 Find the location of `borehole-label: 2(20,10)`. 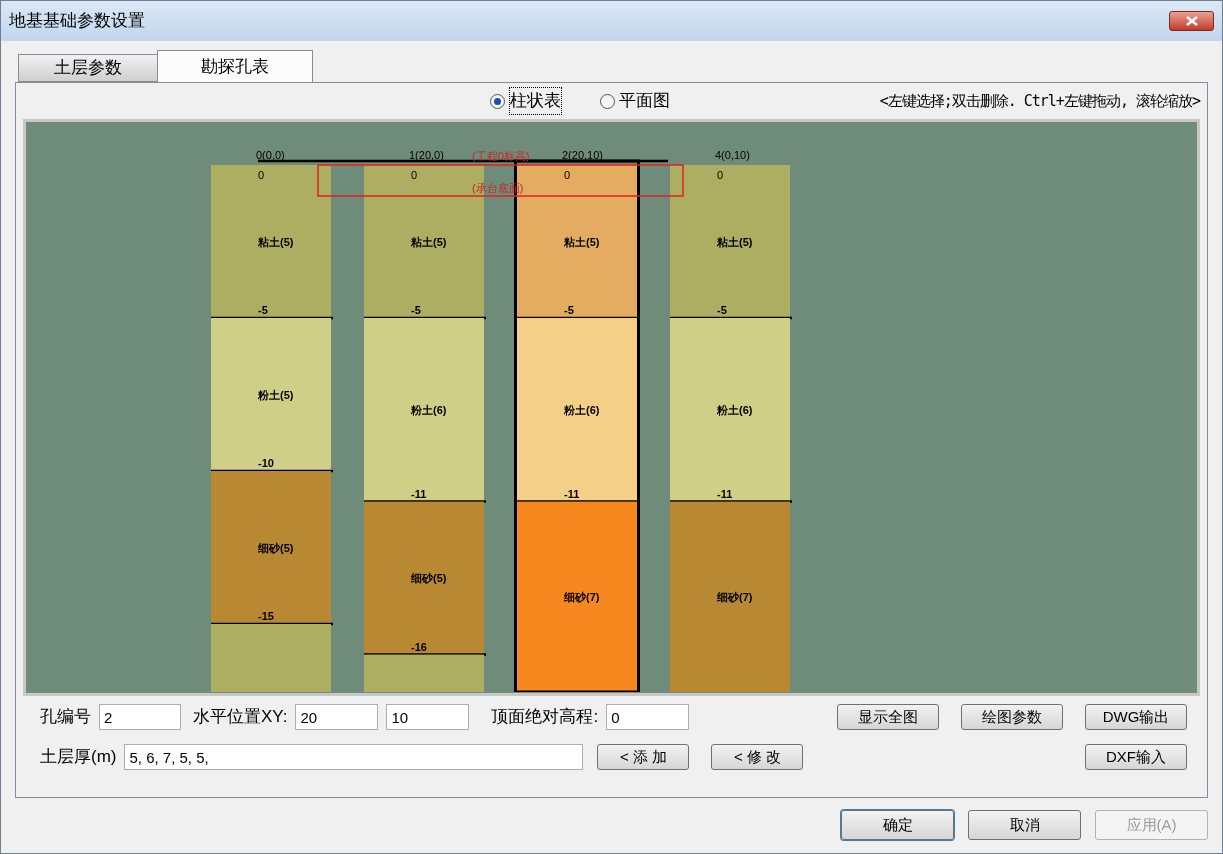

borehole-label: 2(20,10) is located at coordinates (582, 155).